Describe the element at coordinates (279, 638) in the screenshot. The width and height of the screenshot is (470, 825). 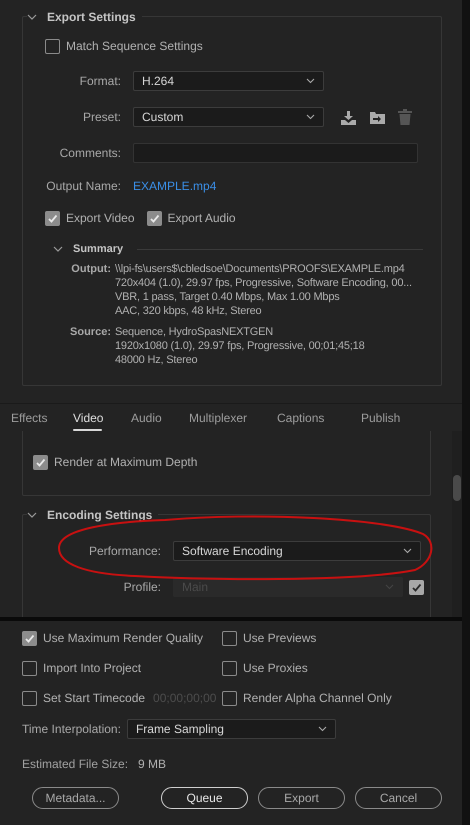
I see `checkbox-label: Use Previews` at that location.